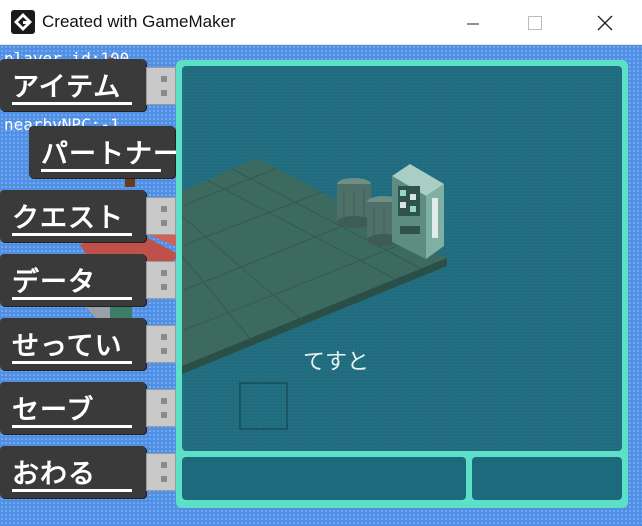 Image resolution: width=642 pixels, height=526 pixels. Describe the element at coordinates (336, 362) in the screenshot. I see `dialog-text: てすと` at that location.